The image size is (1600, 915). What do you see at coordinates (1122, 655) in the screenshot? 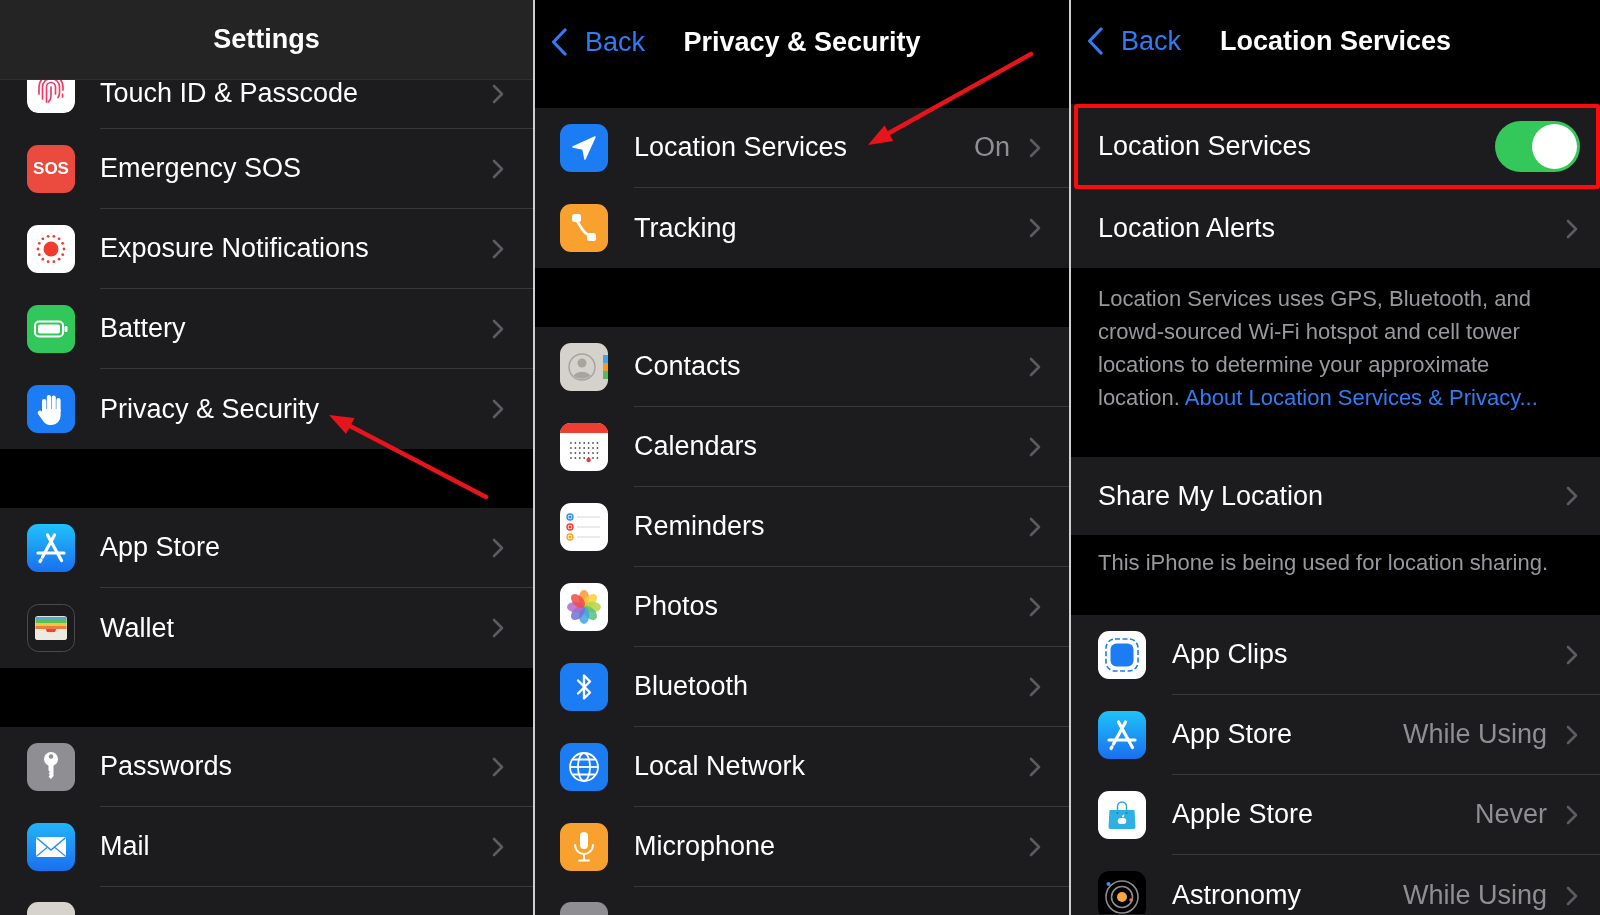
I see `dashed-square-icon` at bounding box center [1122, 655].